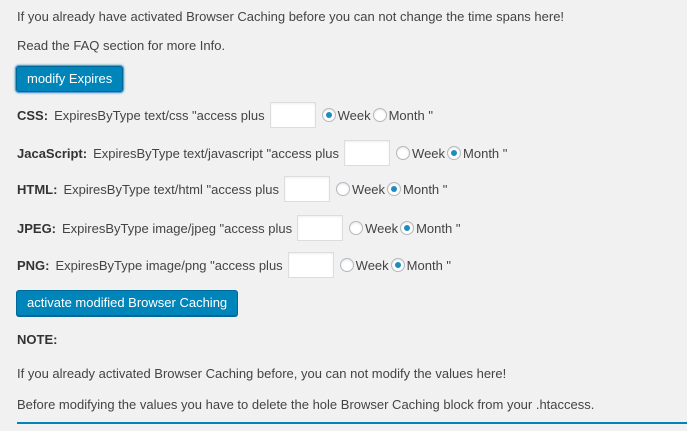 This screenshot has width=687, height=431. What do you see at coordinates (407, 228) in the screenshot?
I see `jpeg-month-radio` at bounding box center [407, 228].